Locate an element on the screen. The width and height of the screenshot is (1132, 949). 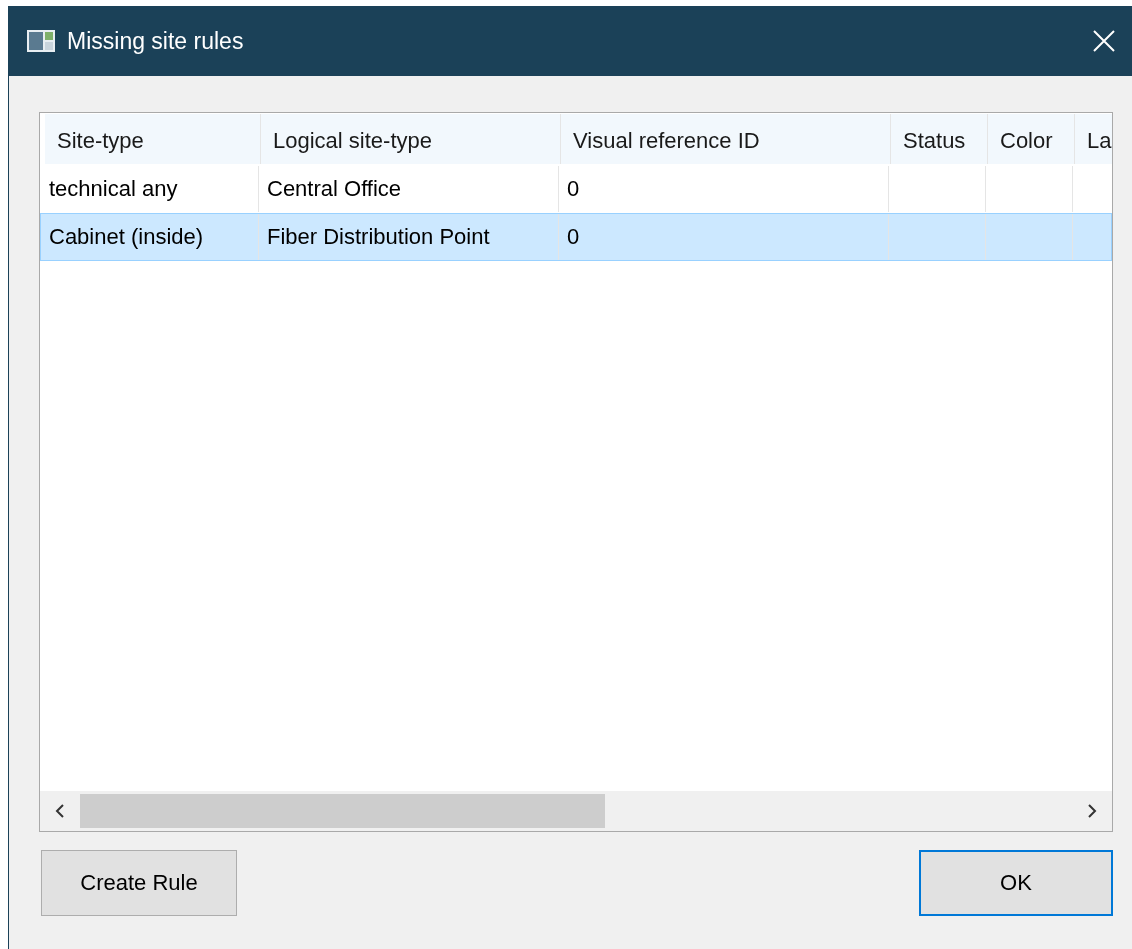
column-header: La is located at coordinates (1093, 139).